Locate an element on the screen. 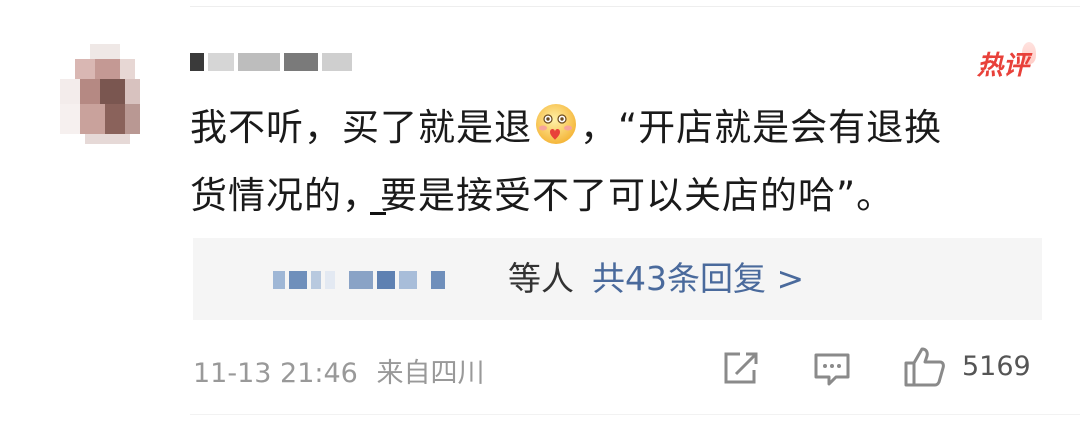  comment-text-part2: ，“开店就是会有退换 is located at coordinates (761, 127).